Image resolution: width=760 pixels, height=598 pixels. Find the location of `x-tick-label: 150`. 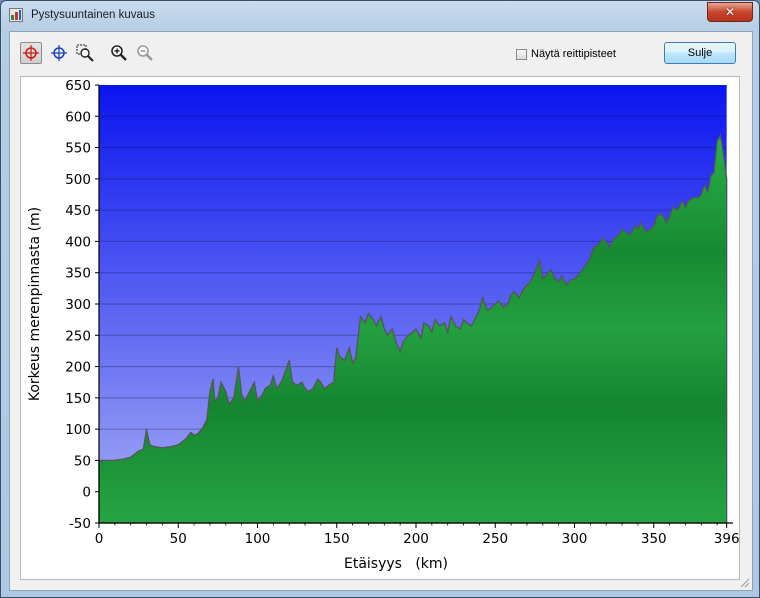

x-tick-label: 150 is located at coordinates (337, 539).